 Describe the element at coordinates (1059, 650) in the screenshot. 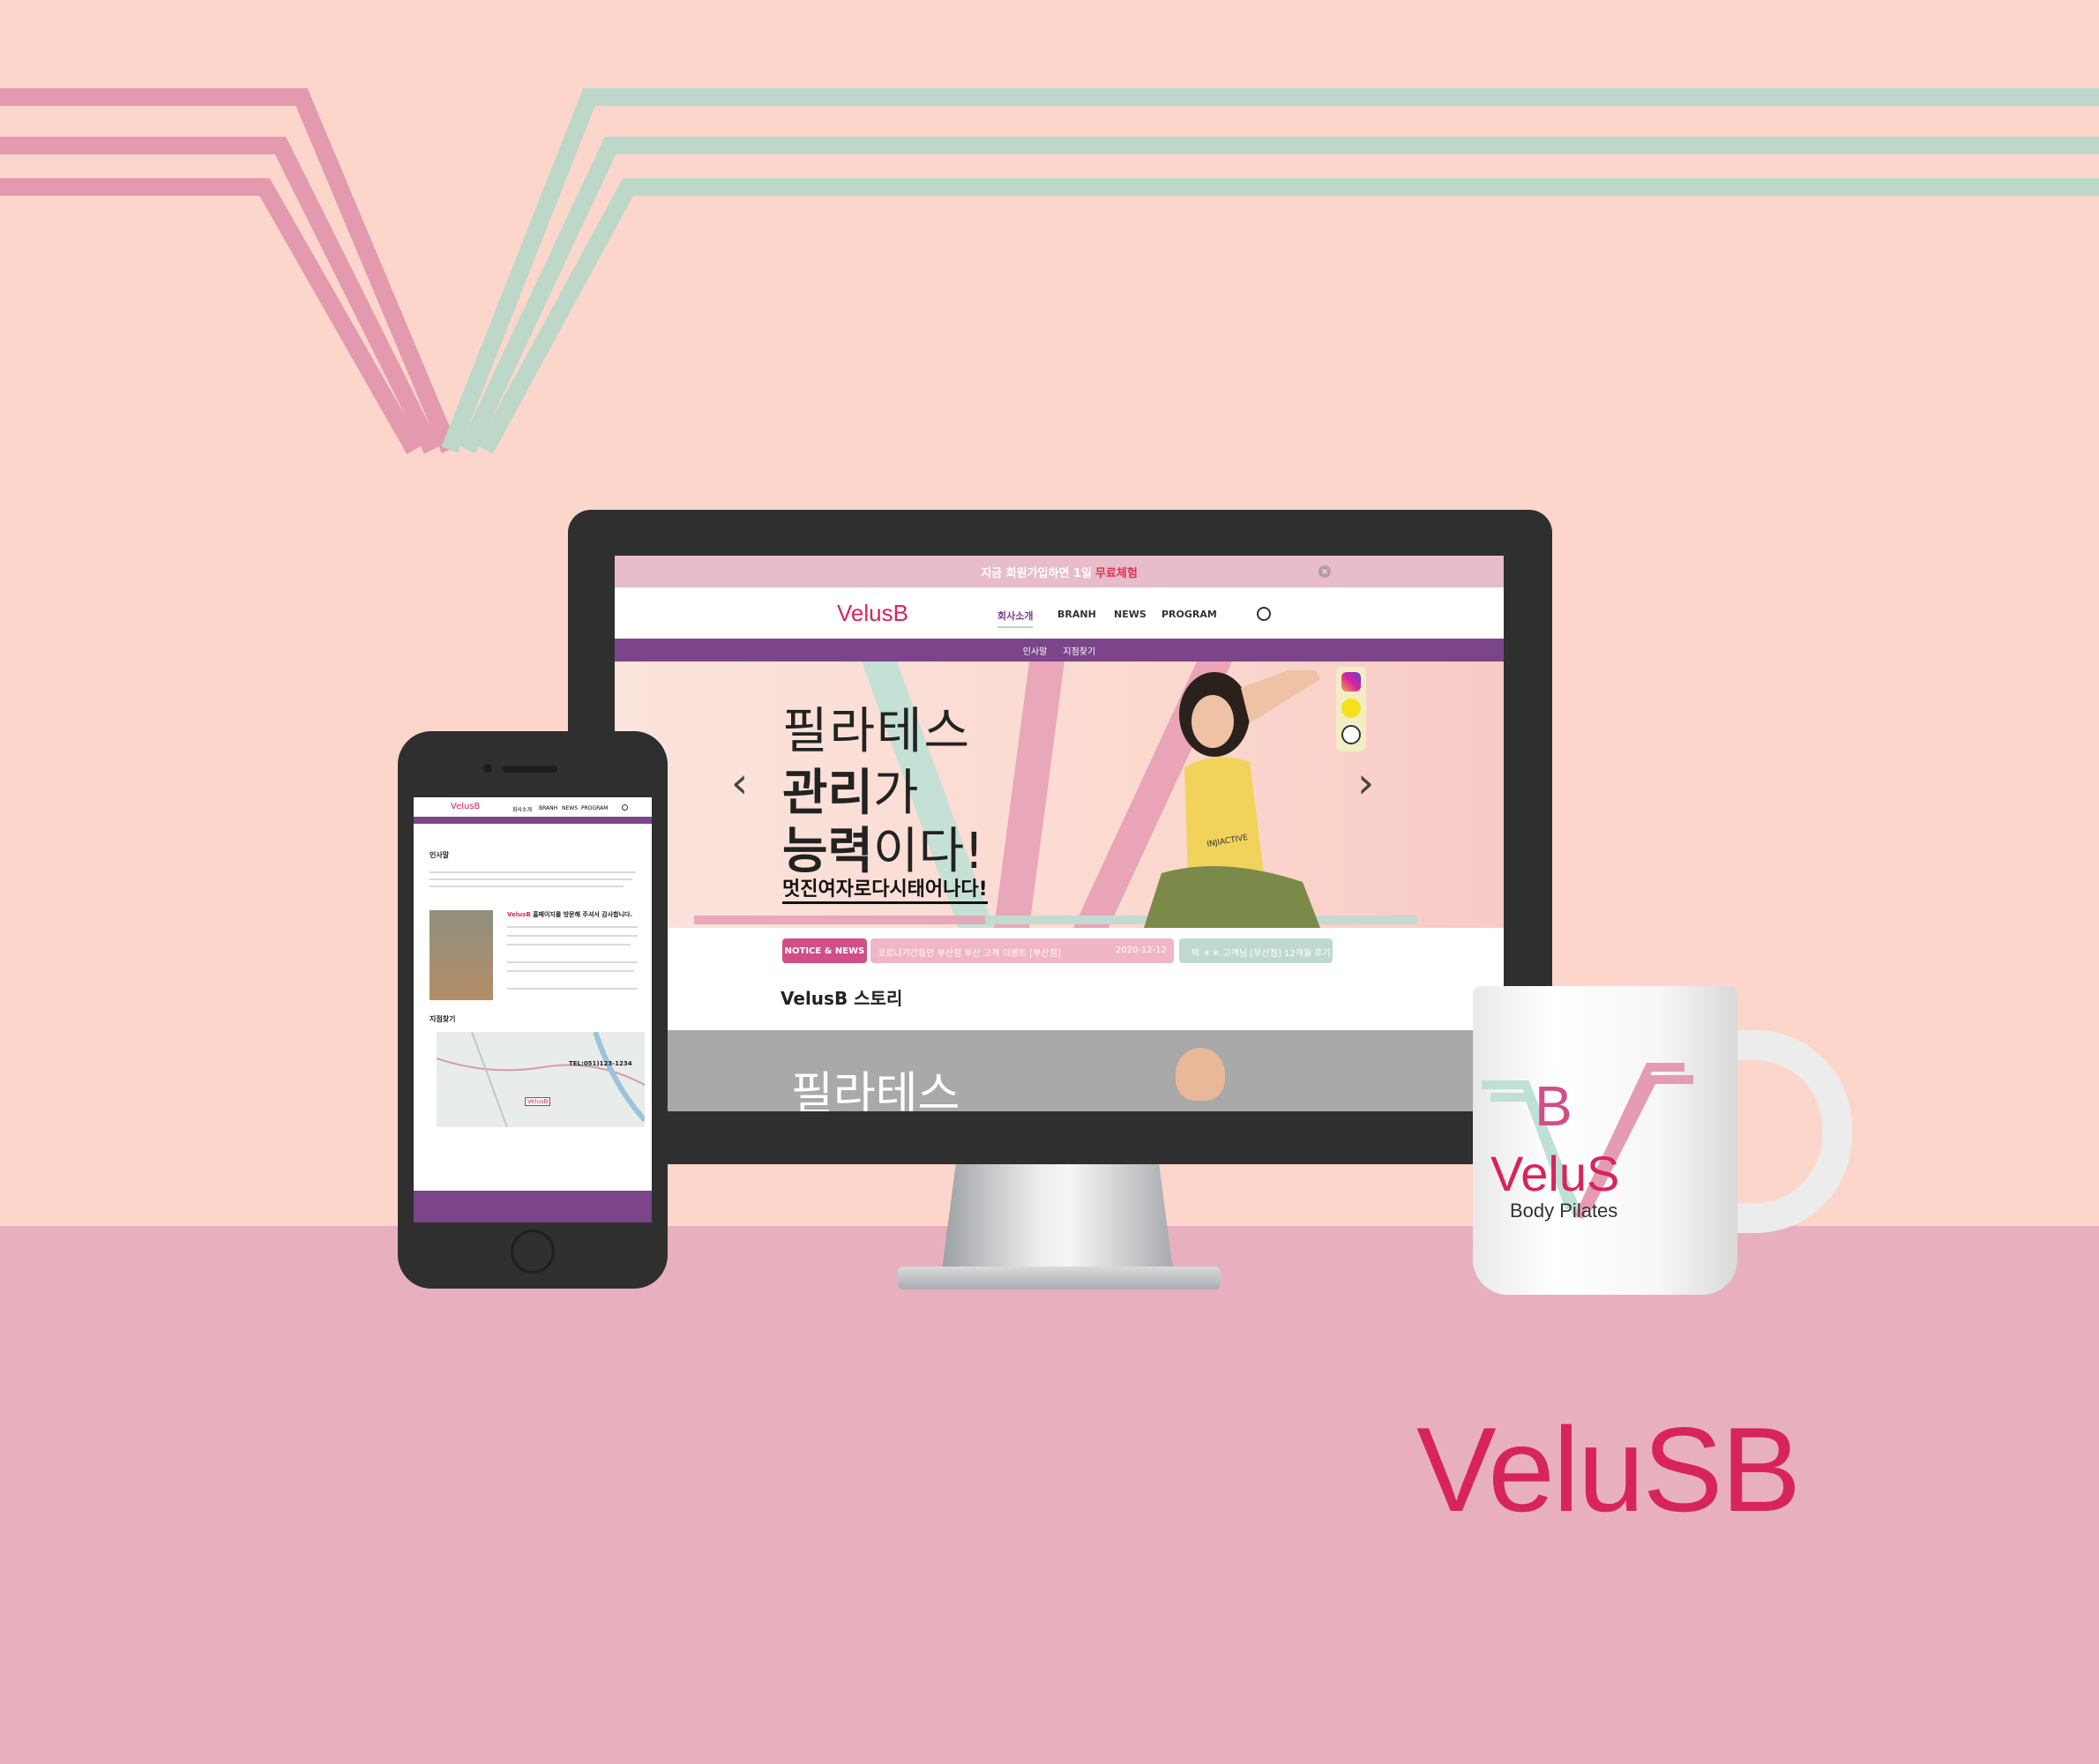

I see `sub-nav: 인사말 지점찾기` at that location.